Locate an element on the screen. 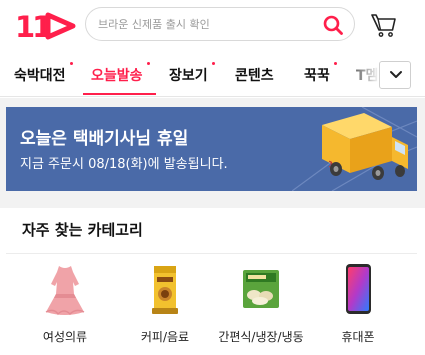 Image resolution: width=425 pixels, height=355 pixels. search-bar is located at coordinates (220, 24).